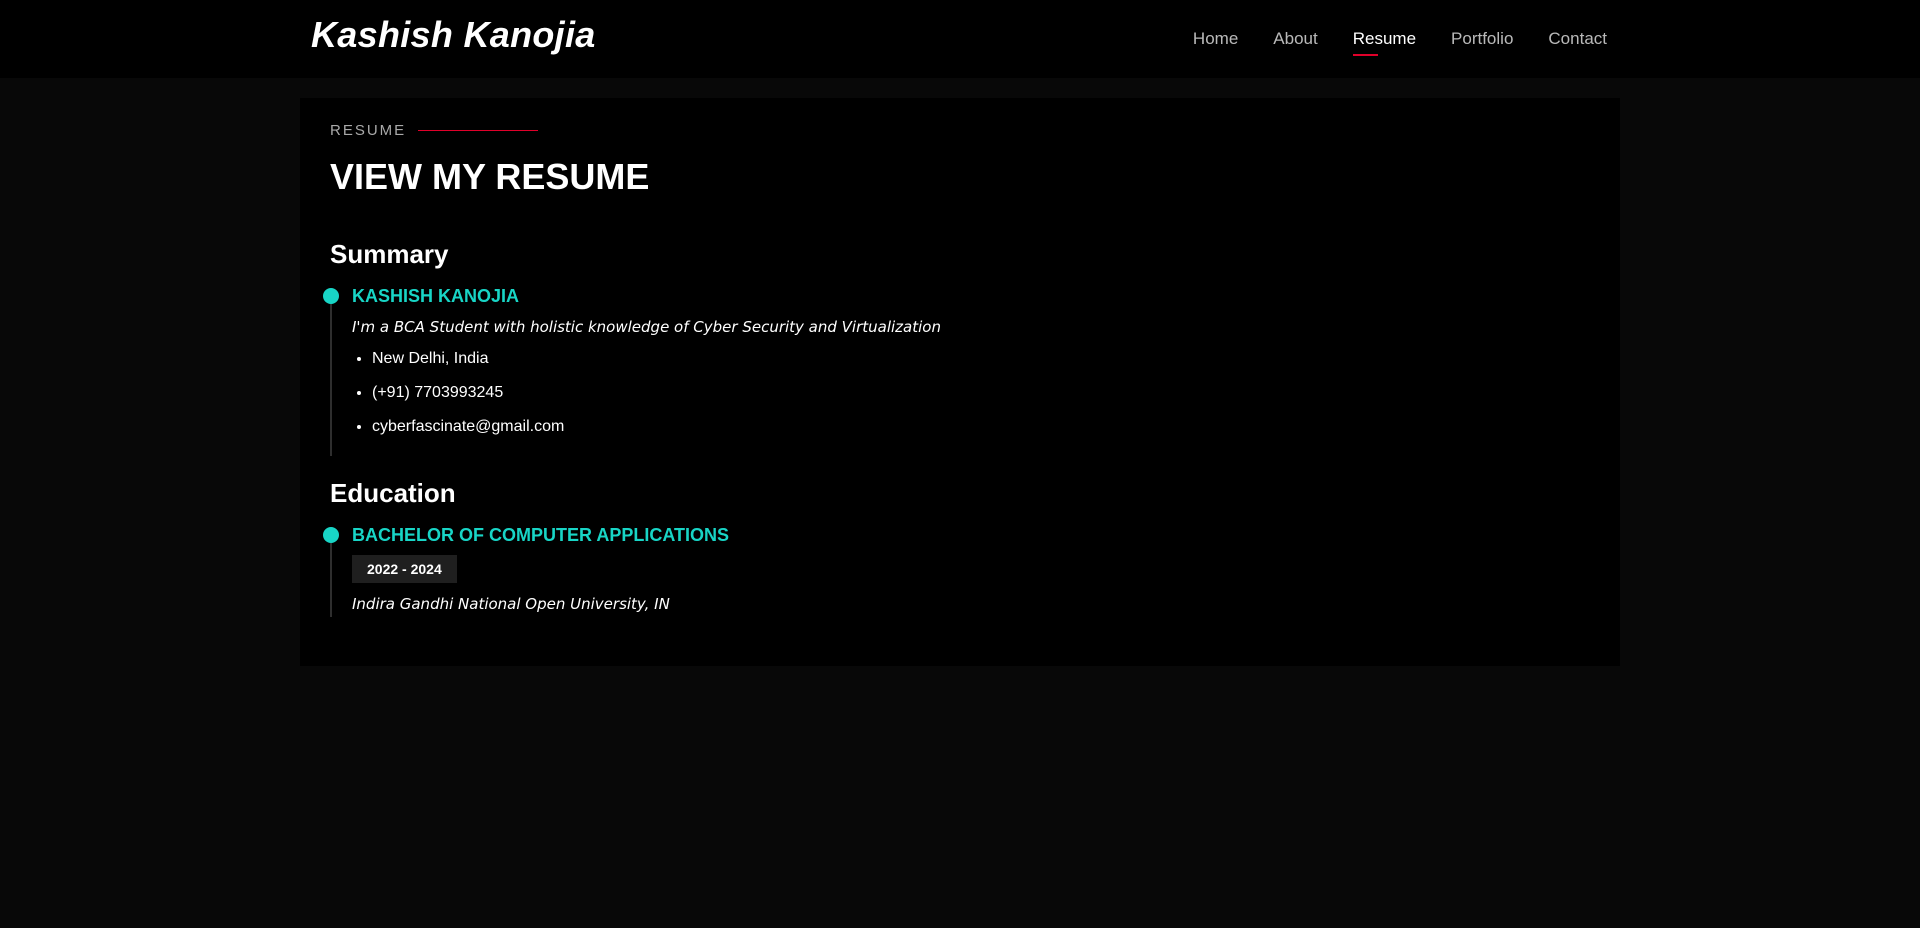 The height and width of the screenshot is (928, 1920). What do you see at coordinates (490, 176) in the screenshot?
I see `page-title: VIEW MY RESUME` at bounding box center [490, 176].